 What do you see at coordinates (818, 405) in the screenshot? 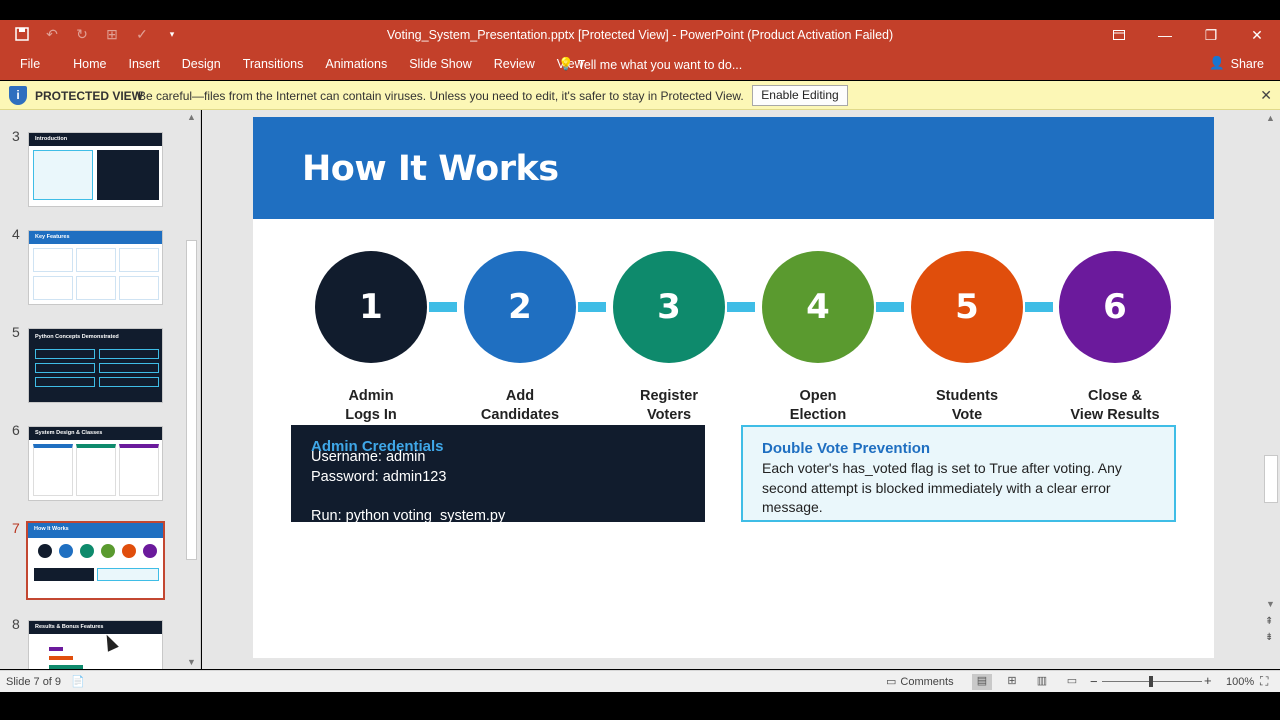
I see `step-label: Open Election` at bounding box center [818, 405].